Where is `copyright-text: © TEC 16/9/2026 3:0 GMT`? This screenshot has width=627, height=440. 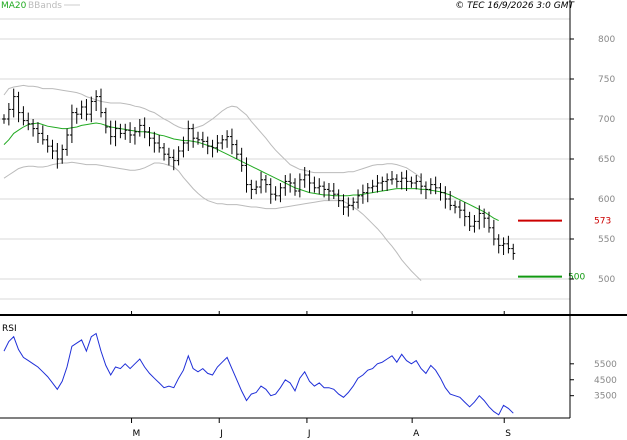 copyright-text: © TEC 16/9/2026 3:0 GMT is located at coordinates (515, 6).